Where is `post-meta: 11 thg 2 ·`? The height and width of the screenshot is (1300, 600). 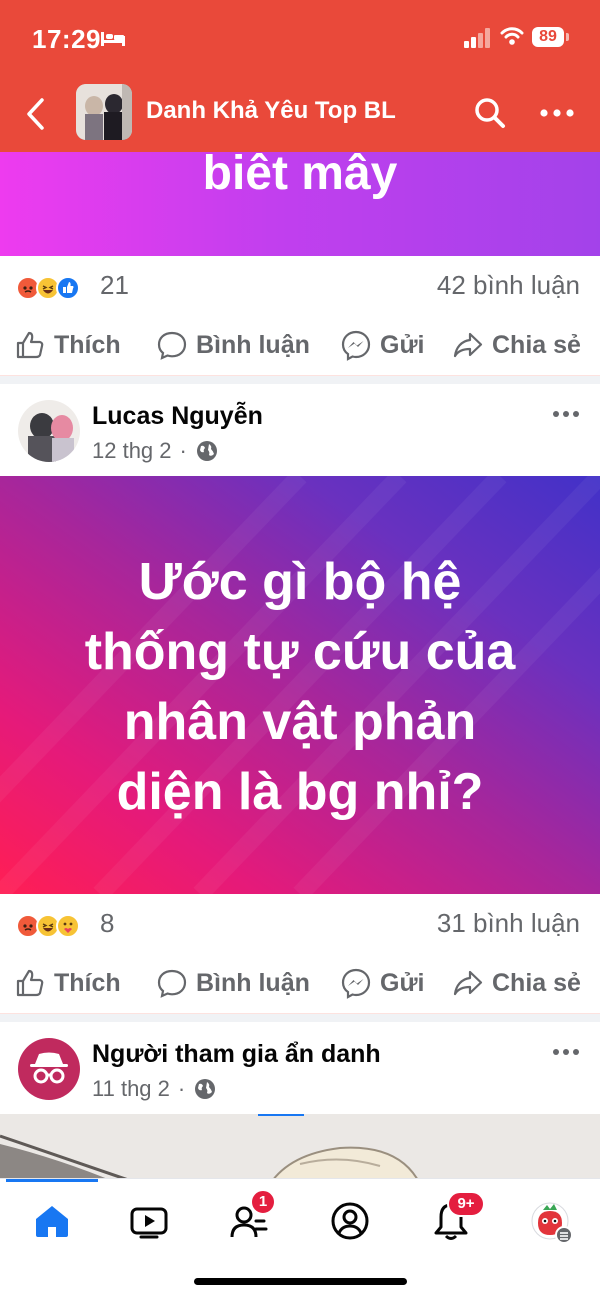 post-meta: 11 thg 2 · is located at coordinates (154, 1089).